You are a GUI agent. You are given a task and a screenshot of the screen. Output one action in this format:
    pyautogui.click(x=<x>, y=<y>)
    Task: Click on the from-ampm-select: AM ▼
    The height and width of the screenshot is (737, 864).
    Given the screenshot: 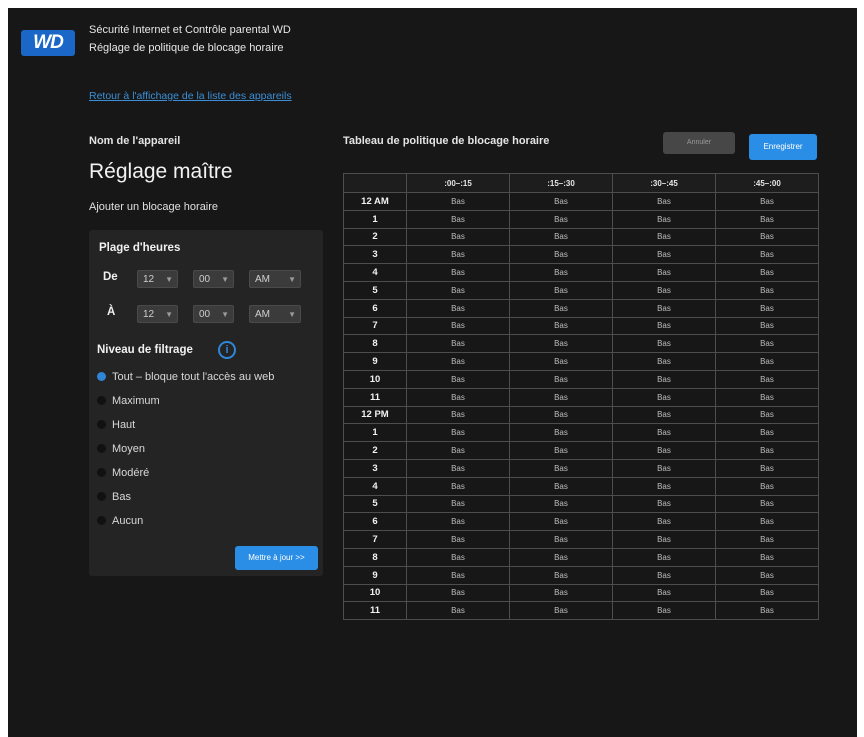 What is the action you would take?
    pyautogui.click(x=275, y=279)
    